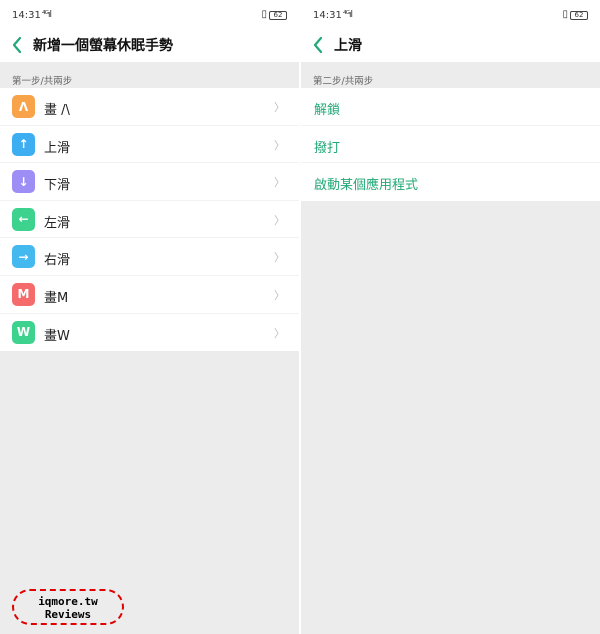 The image size is (600, 634). What do you see at coordinates (56, 298) in the screenshot?
I see `gesture-label: 畫M` at bounding box center [56, 298].